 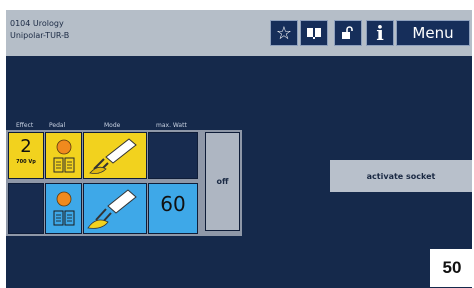 I want to click on menu-button: Menu, so click(x=433, y=33).